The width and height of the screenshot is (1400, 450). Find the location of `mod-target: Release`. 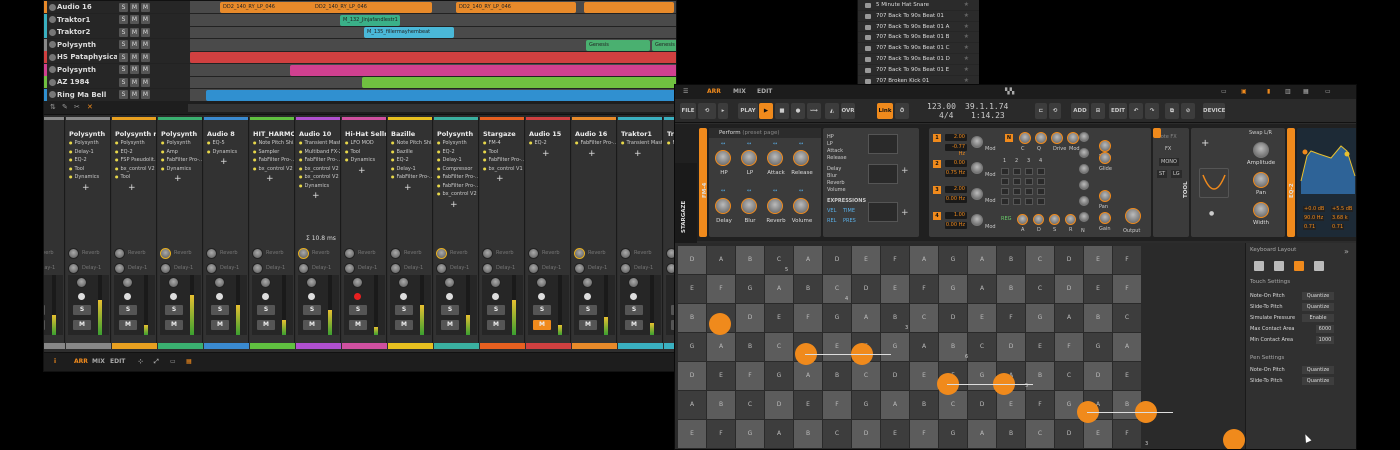

mod-target: Release is located at coordinates (837, 158).